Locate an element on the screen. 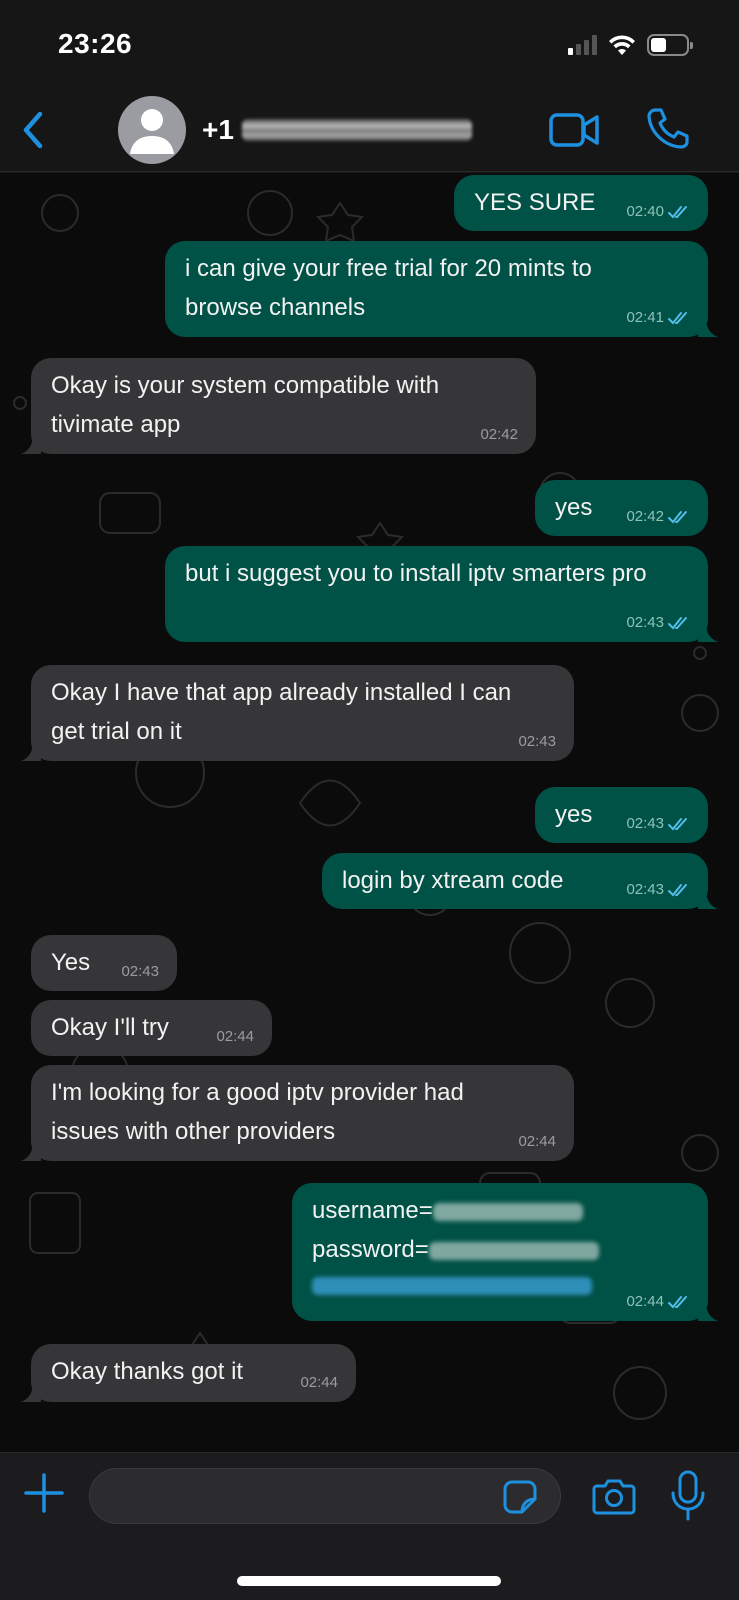 The height and width of the screenshot is (1600, 739). contact-name: +1 is located at coordinates (337, 130).